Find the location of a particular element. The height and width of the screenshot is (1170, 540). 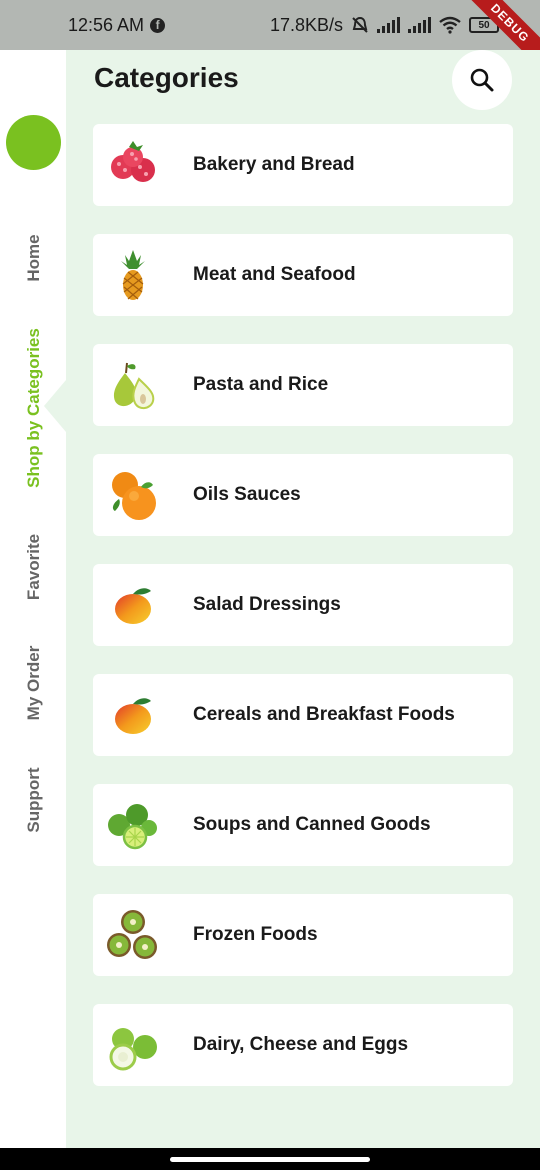

sidebar-item-my-order: My Order is located at coordinates (34, 683).